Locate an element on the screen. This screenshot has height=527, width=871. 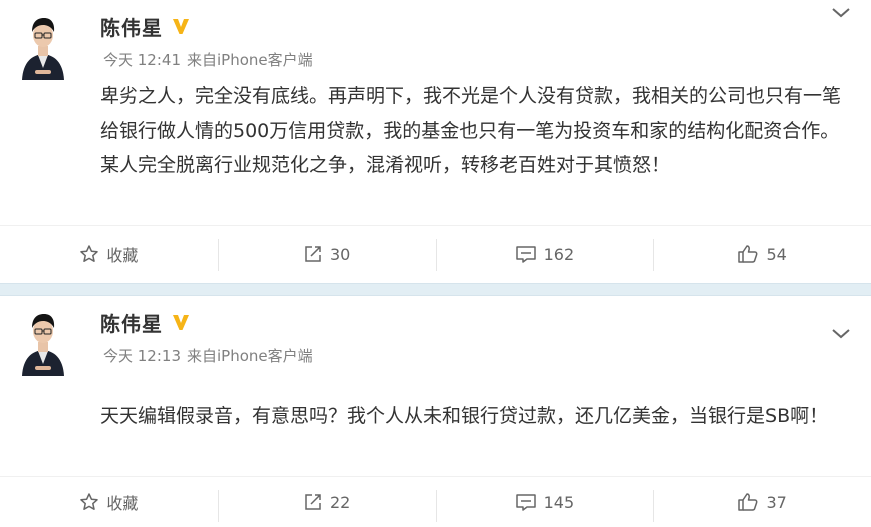
like-count: 37 is located at coordinates (776, 502).